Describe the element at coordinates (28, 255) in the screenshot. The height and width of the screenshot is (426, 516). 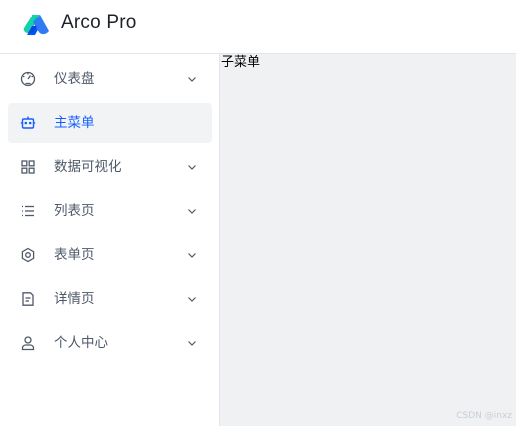
I see `settings-icon` at that location.